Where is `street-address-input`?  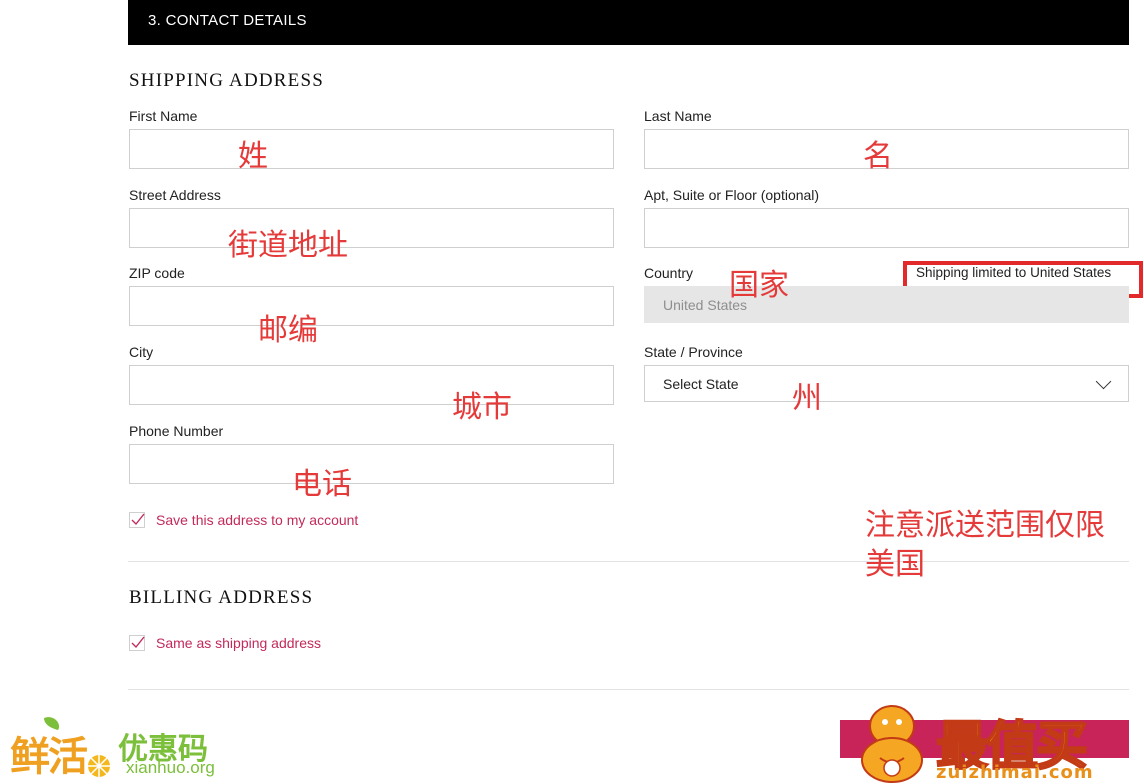
street-address-input is located at coordinates (371, 228).